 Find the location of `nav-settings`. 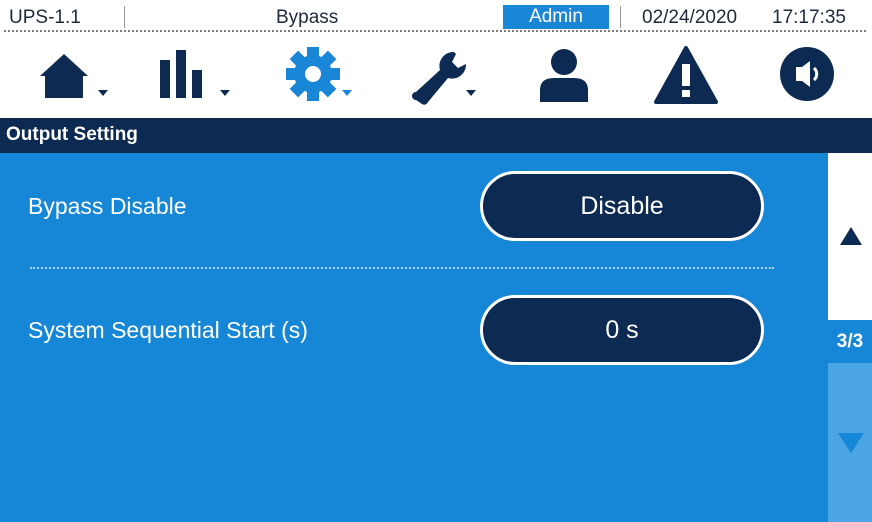

nav-settings is located at coordinates (321, 78).